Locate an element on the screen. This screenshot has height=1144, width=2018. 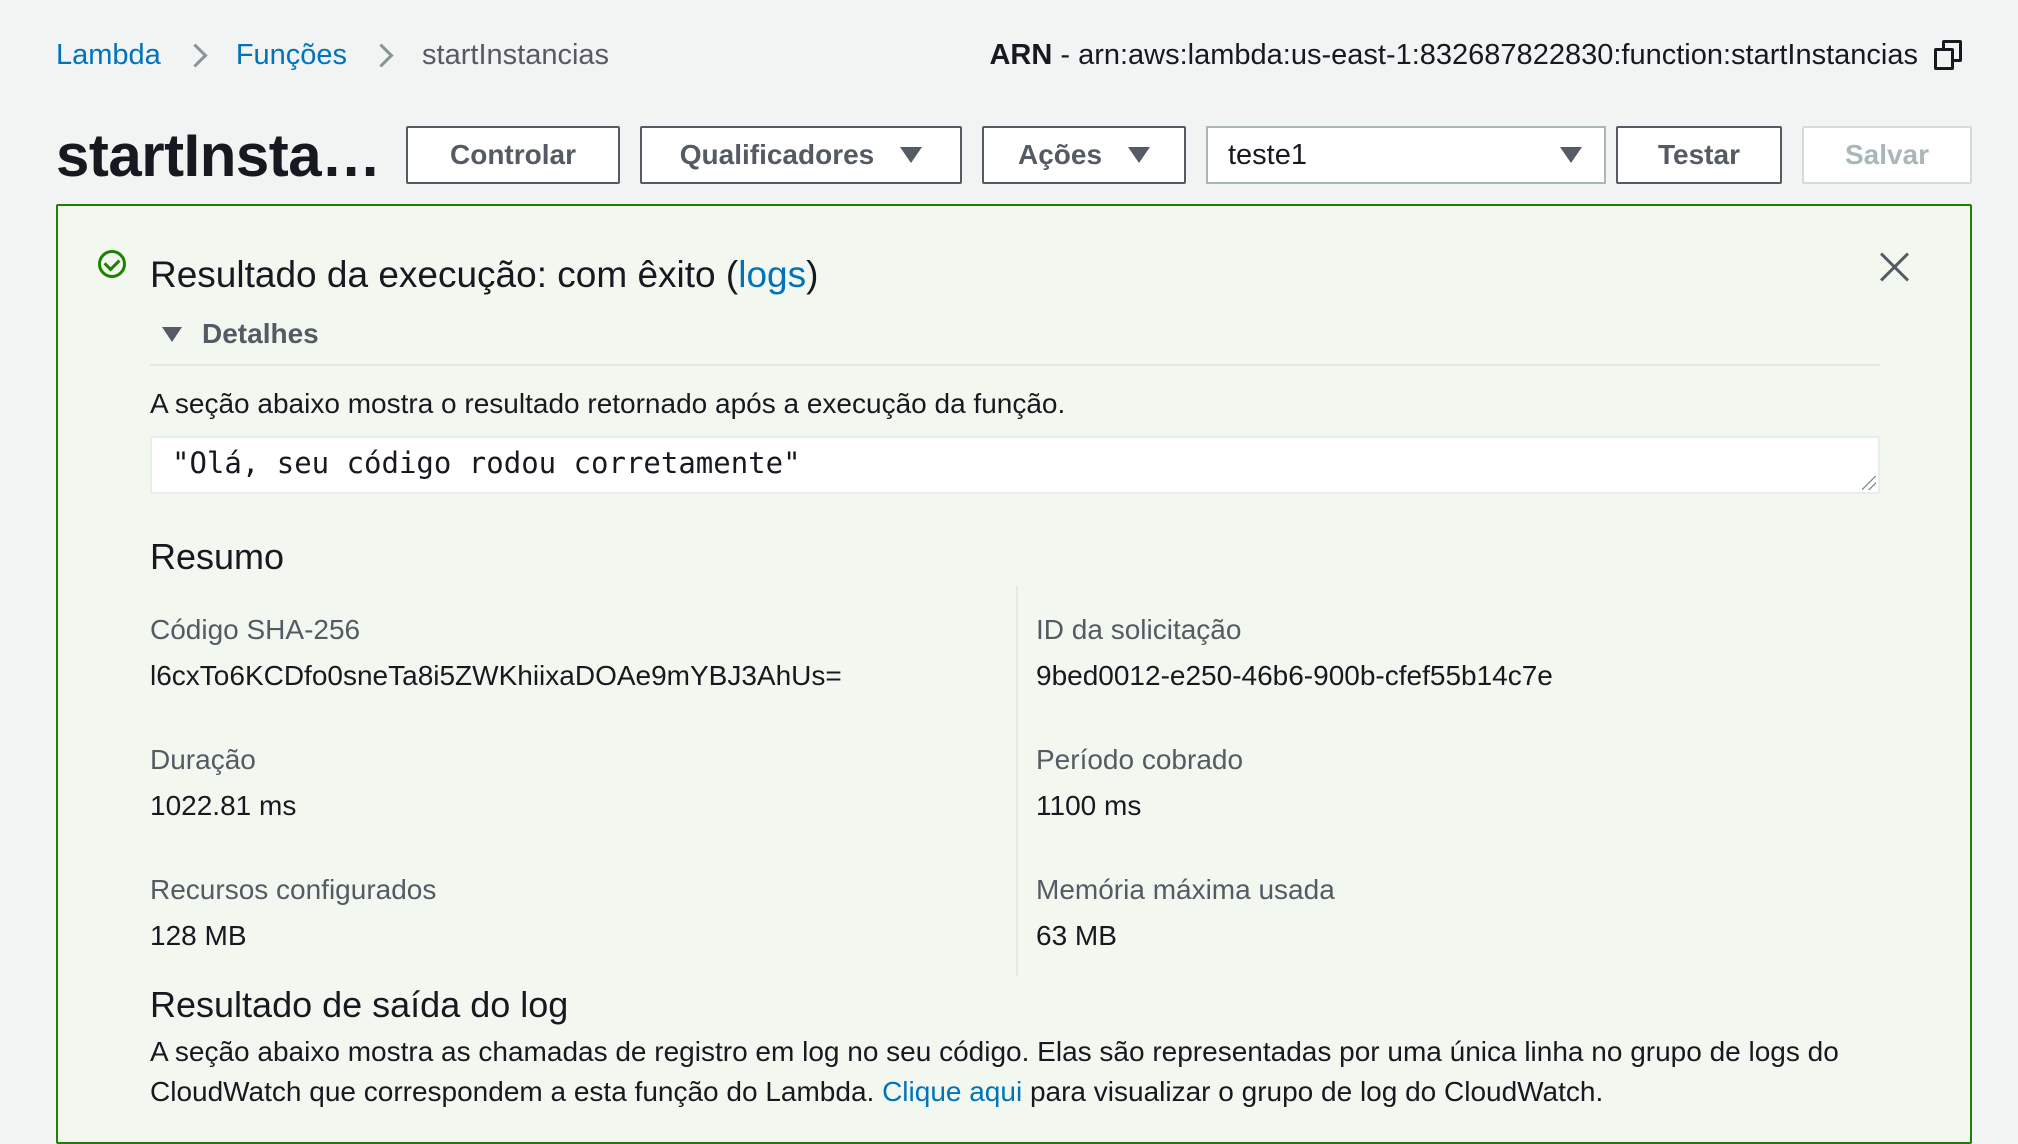
resources-field: Recursos configurados 128 MB is located at coordinates (293, 913).